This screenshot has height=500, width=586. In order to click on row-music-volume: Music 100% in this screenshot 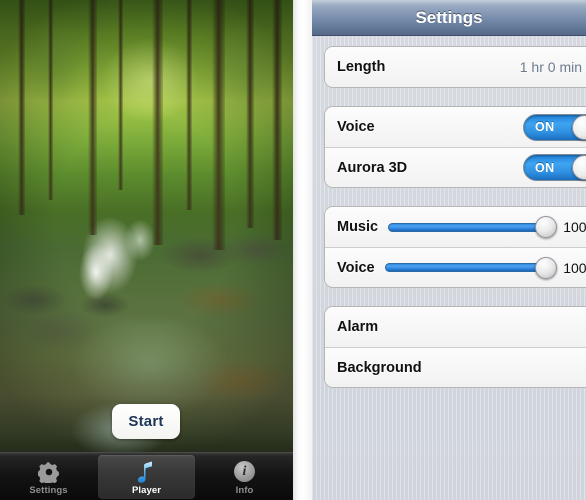, I will do `click(455, 227)`.